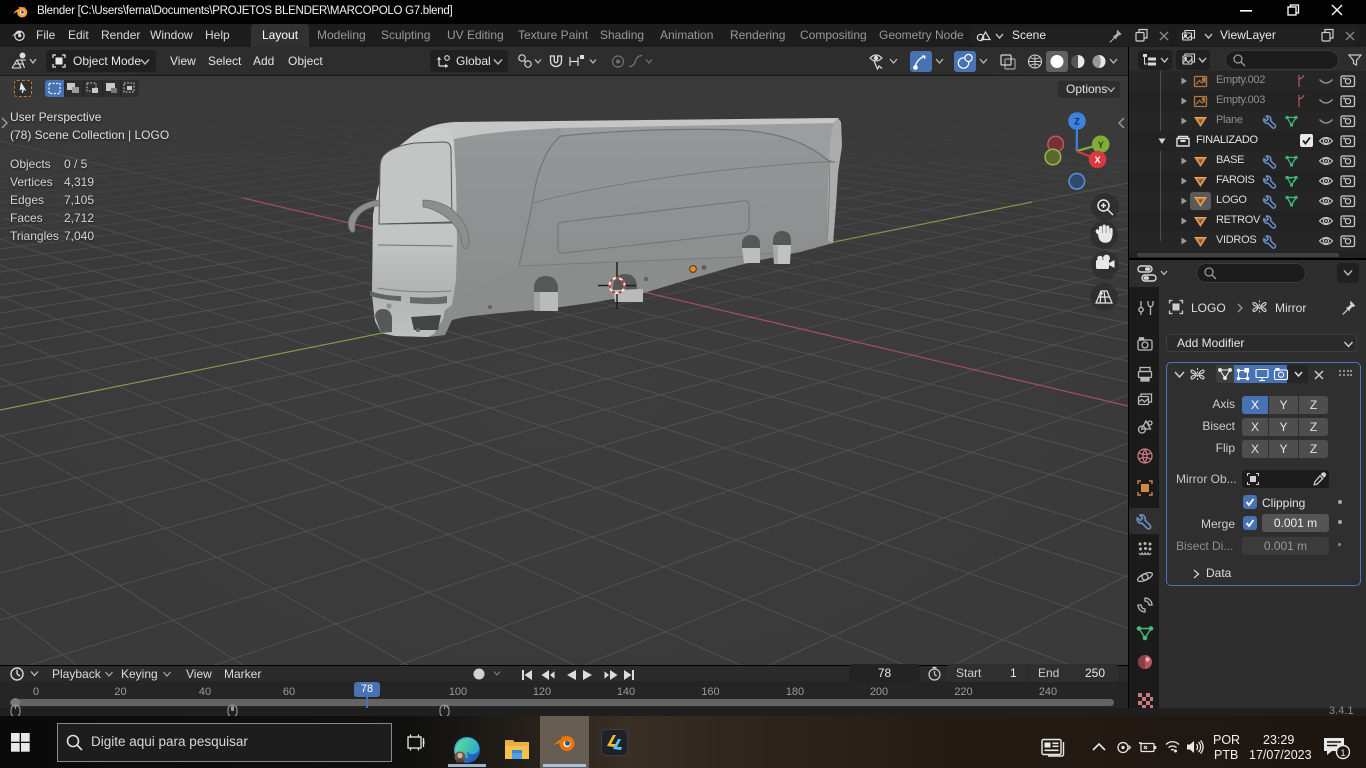 The height and width of the screenshot is (768, 1366). I want to click on svg-text: Y, so click(1101, 145).